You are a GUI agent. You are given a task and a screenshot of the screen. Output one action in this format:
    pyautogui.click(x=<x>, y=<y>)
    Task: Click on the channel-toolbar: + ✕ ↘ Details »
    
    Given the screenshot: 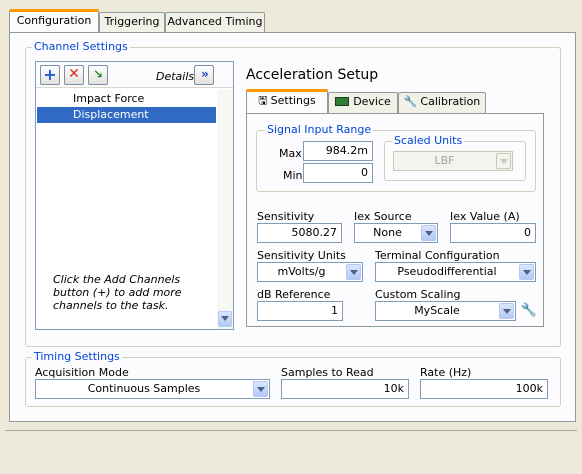 What is the action you would take?
    pyautogui.click(x=134, y=75)
    